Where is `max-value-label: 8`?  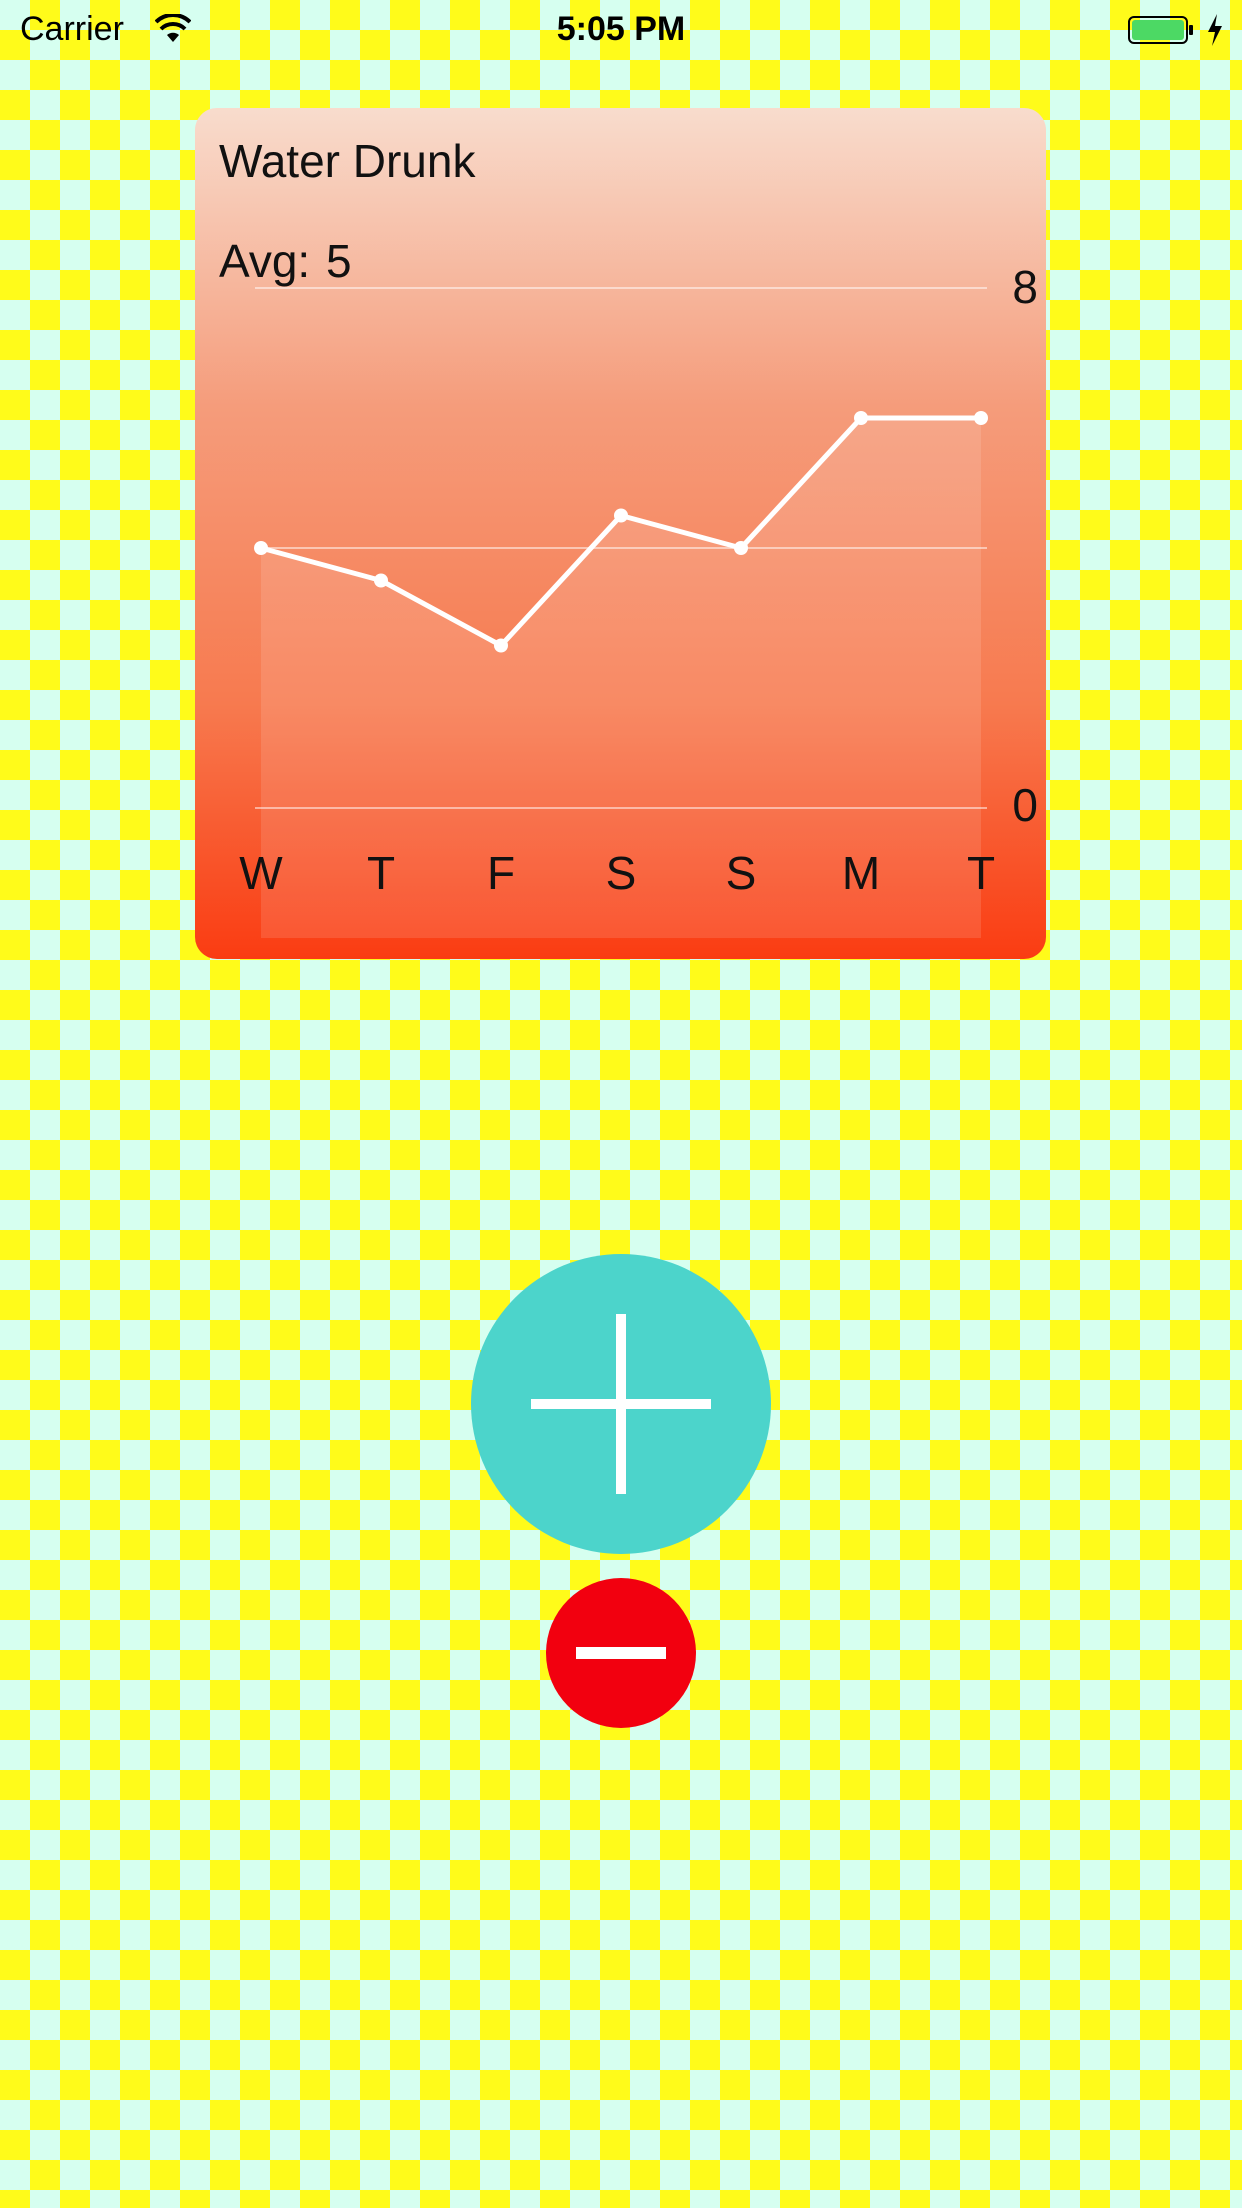 max-value-label: 8 is located at coordinates (1025, 287).